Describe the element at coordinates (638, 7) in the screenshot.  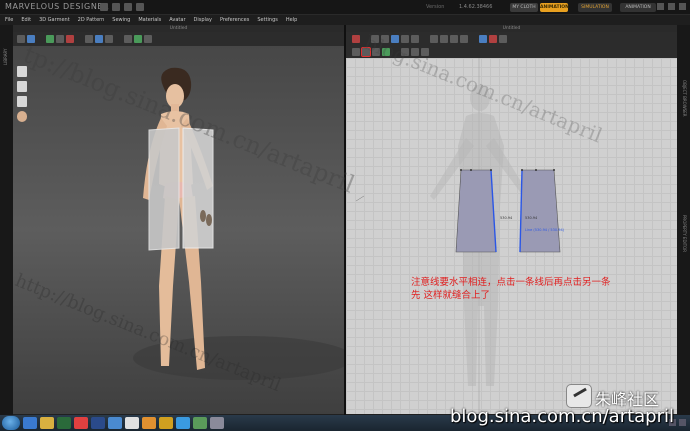
I see `animation-mode-button-2: ANIMATION` at that location.